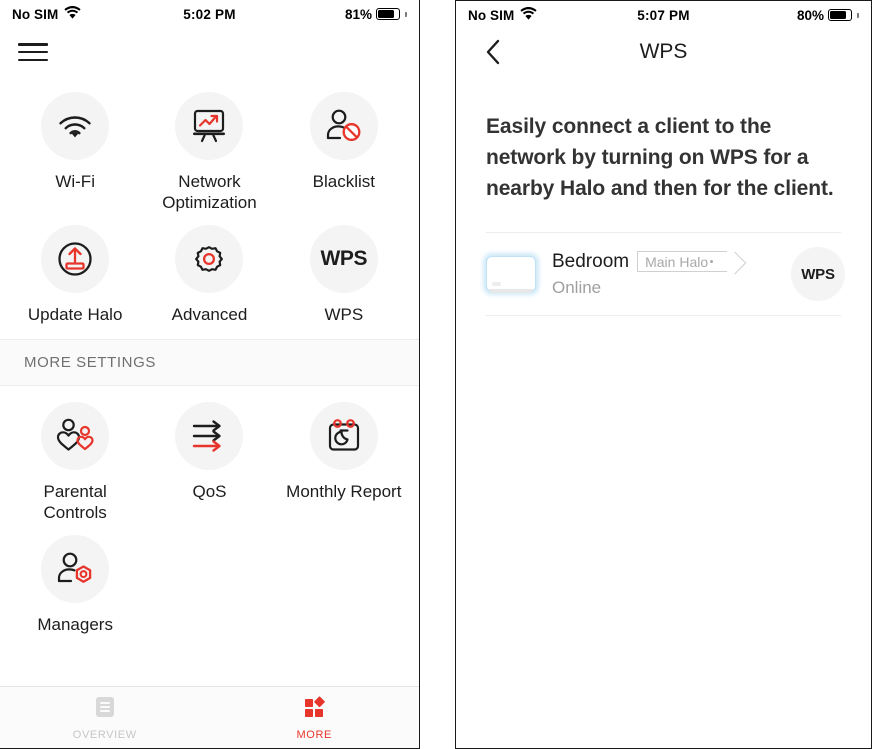 The height and width of the screenshot is (749, 872). I want to click on device-status: Online, so click(577, 287).